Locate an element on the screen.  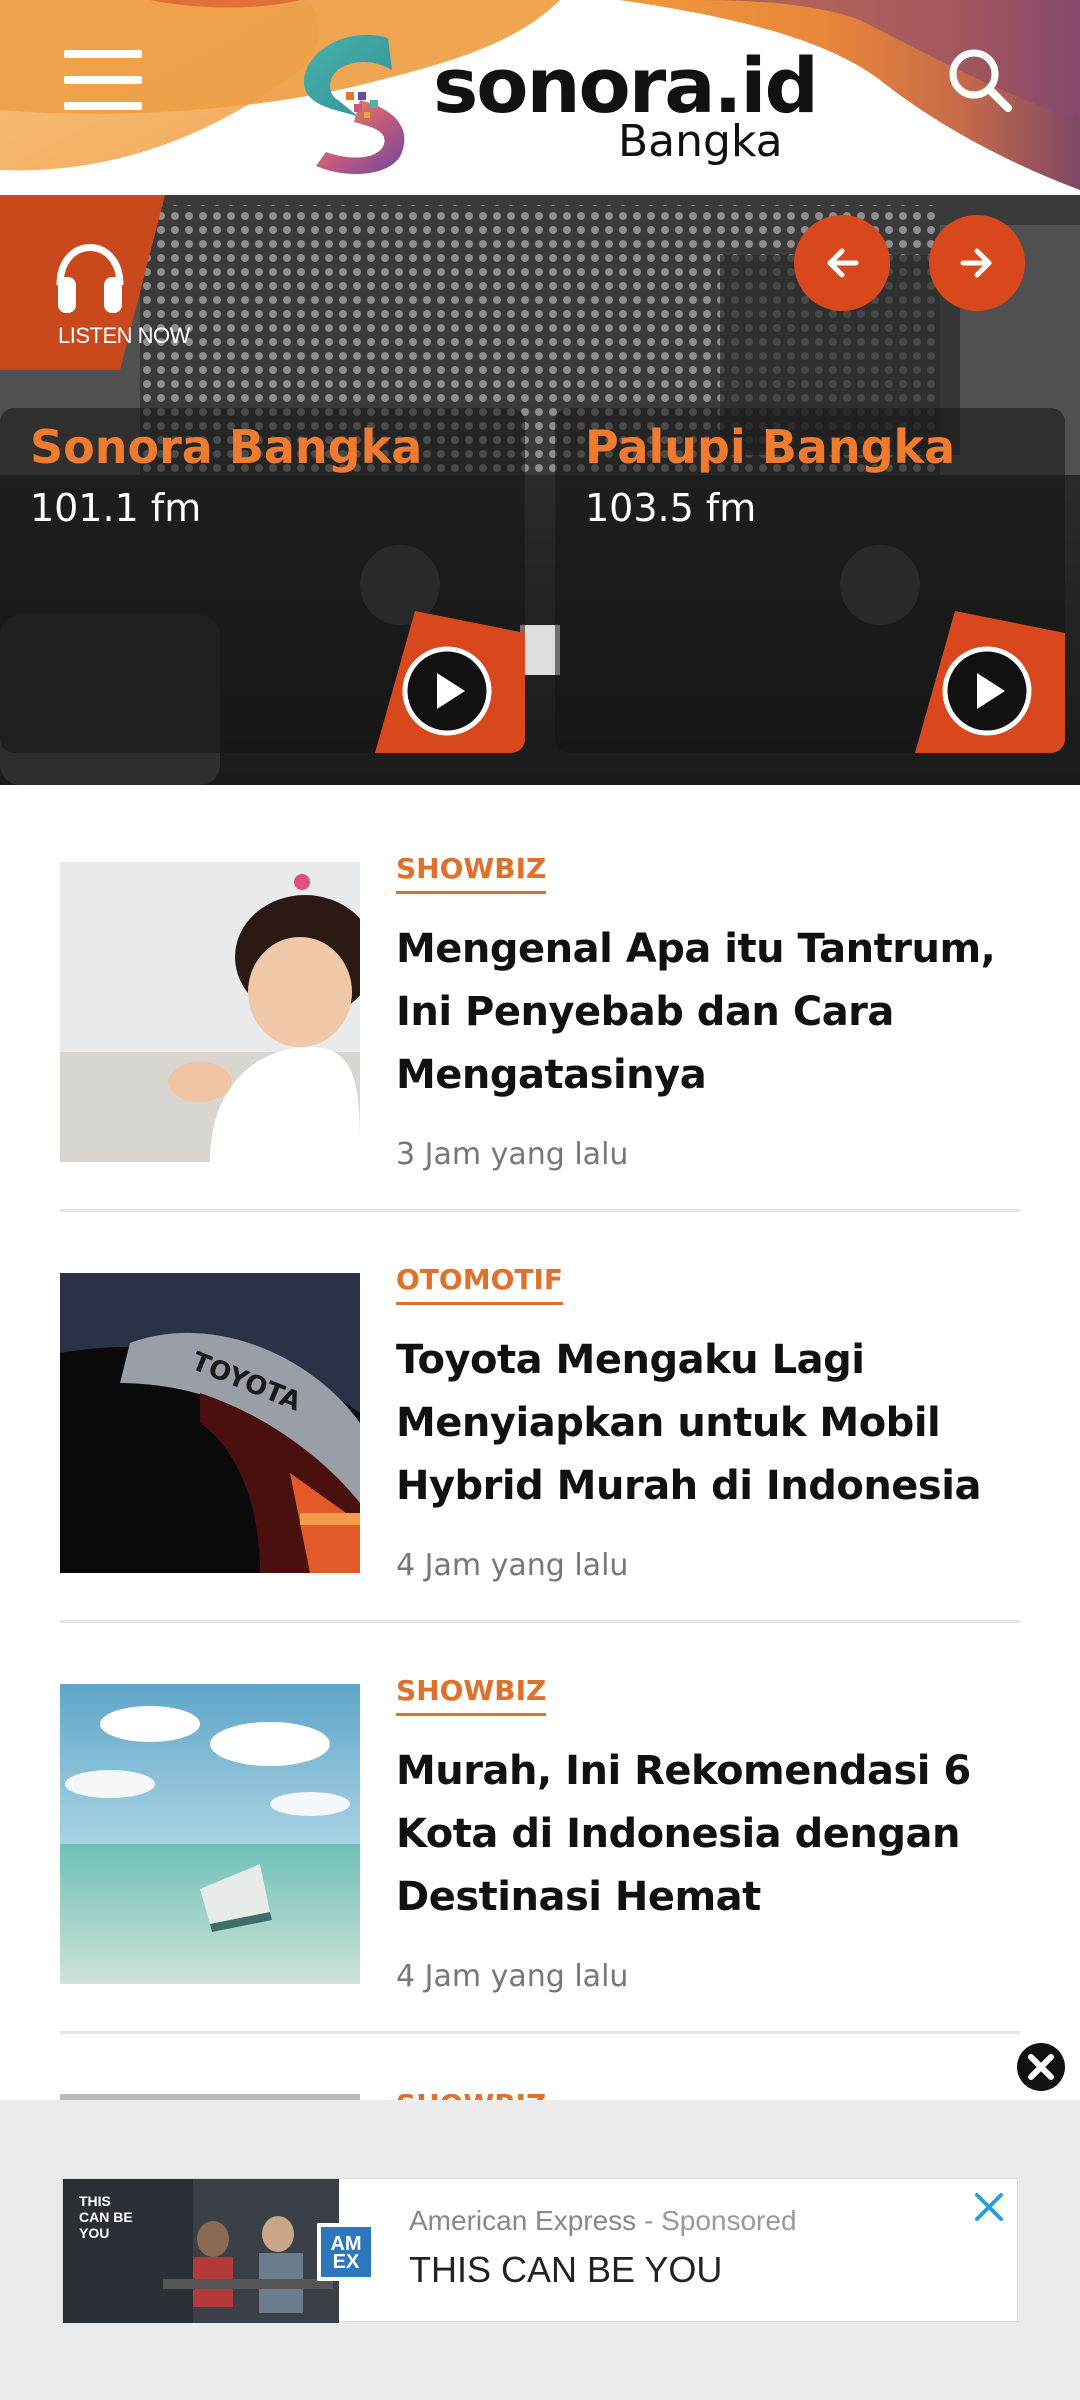
site-header: sonora.id Bangka is located at coordinates (540, 97).